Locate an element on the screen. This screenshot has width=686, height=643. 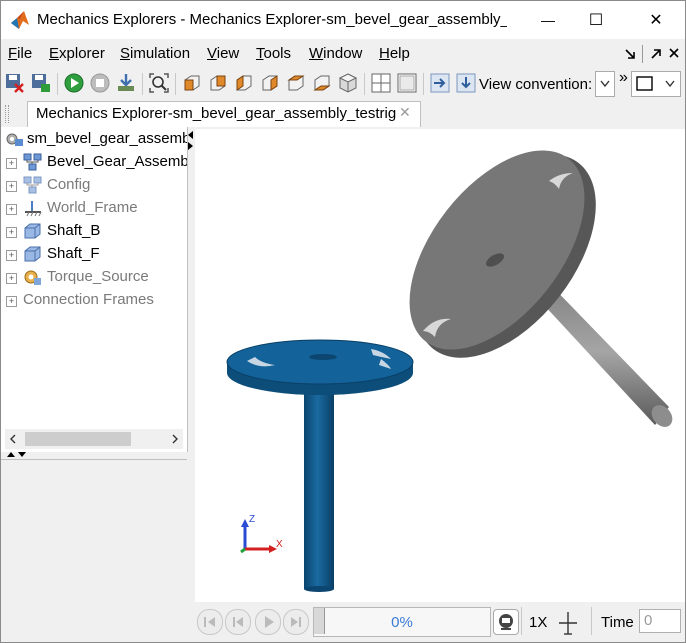
zoom-fit-icon is located at coordinates (159, 83).